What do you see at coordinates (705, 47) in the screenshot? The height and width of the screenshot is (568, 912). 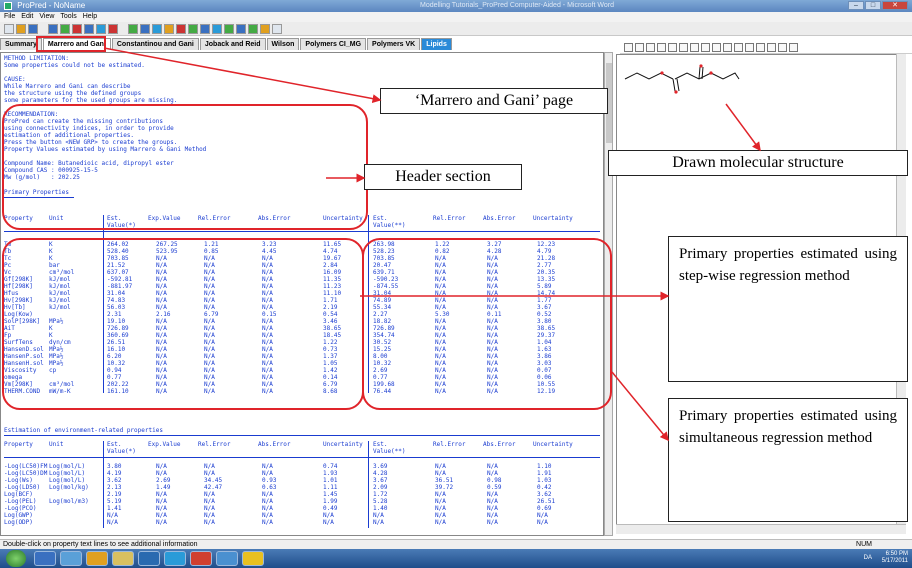 I see `ring-6-icon` at bounding box center [705, 47].